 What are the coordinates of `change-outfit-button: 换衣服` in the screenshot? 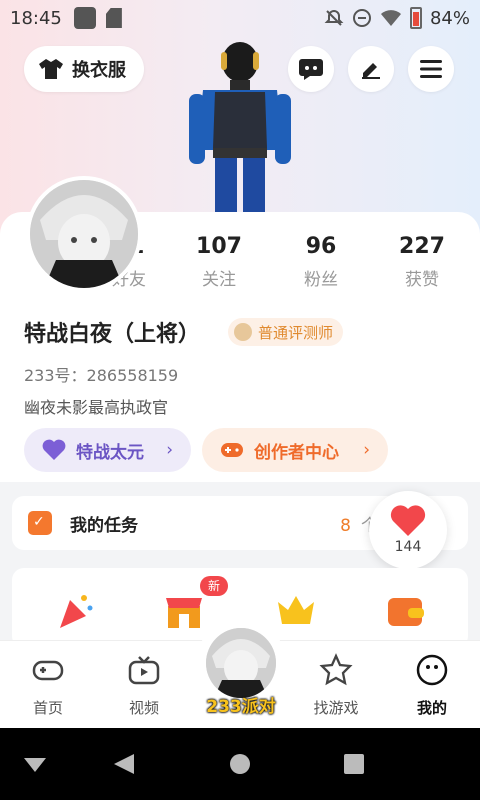 It's located at (84, 69).